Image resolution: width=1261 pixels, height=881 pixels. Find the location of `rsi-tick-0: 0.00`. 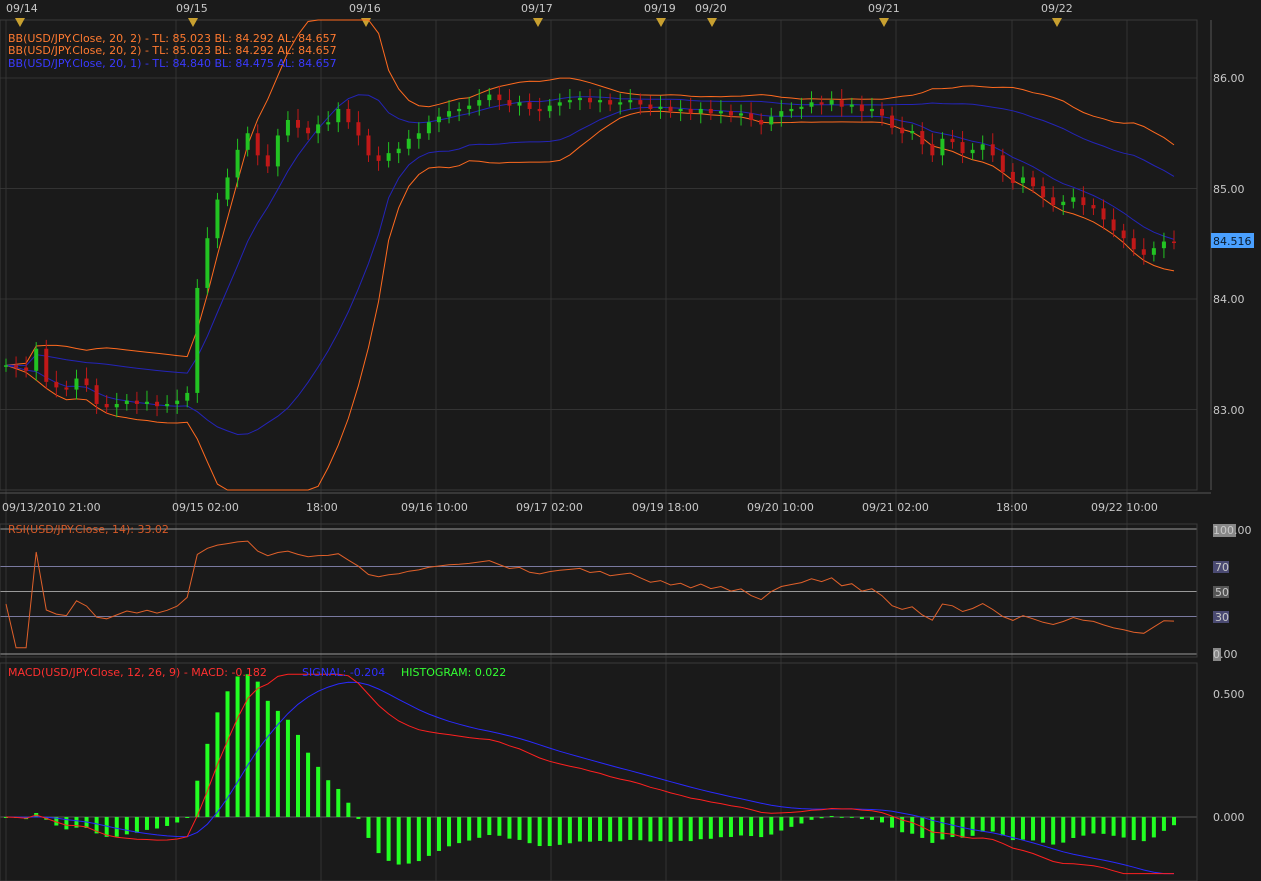

rsi-tick-0: 0.00 is located at coordinates (1225, 654).